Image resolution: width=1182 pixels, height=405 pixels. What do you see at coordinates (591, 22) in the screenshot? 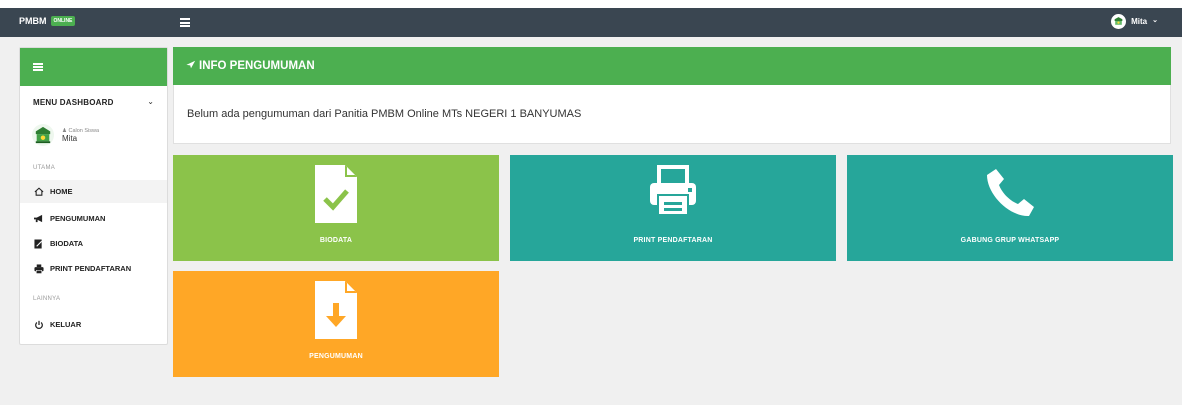
I see `top-navbar: PMBM ONLINE Mita ⌄` at bounding box center [591, 22].